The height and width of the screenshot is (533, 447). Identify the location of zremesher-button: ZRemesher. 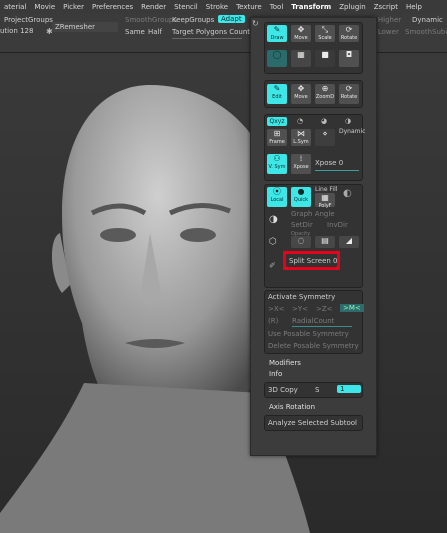
(85, 27).